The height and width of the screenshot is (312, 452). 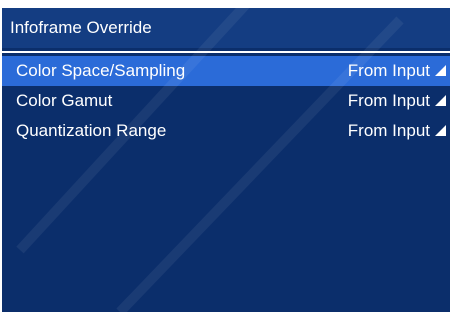 What do you see at coordinates (226, 52) in the screenshot?
I see `title-divider` at bounding box center [226, 52].